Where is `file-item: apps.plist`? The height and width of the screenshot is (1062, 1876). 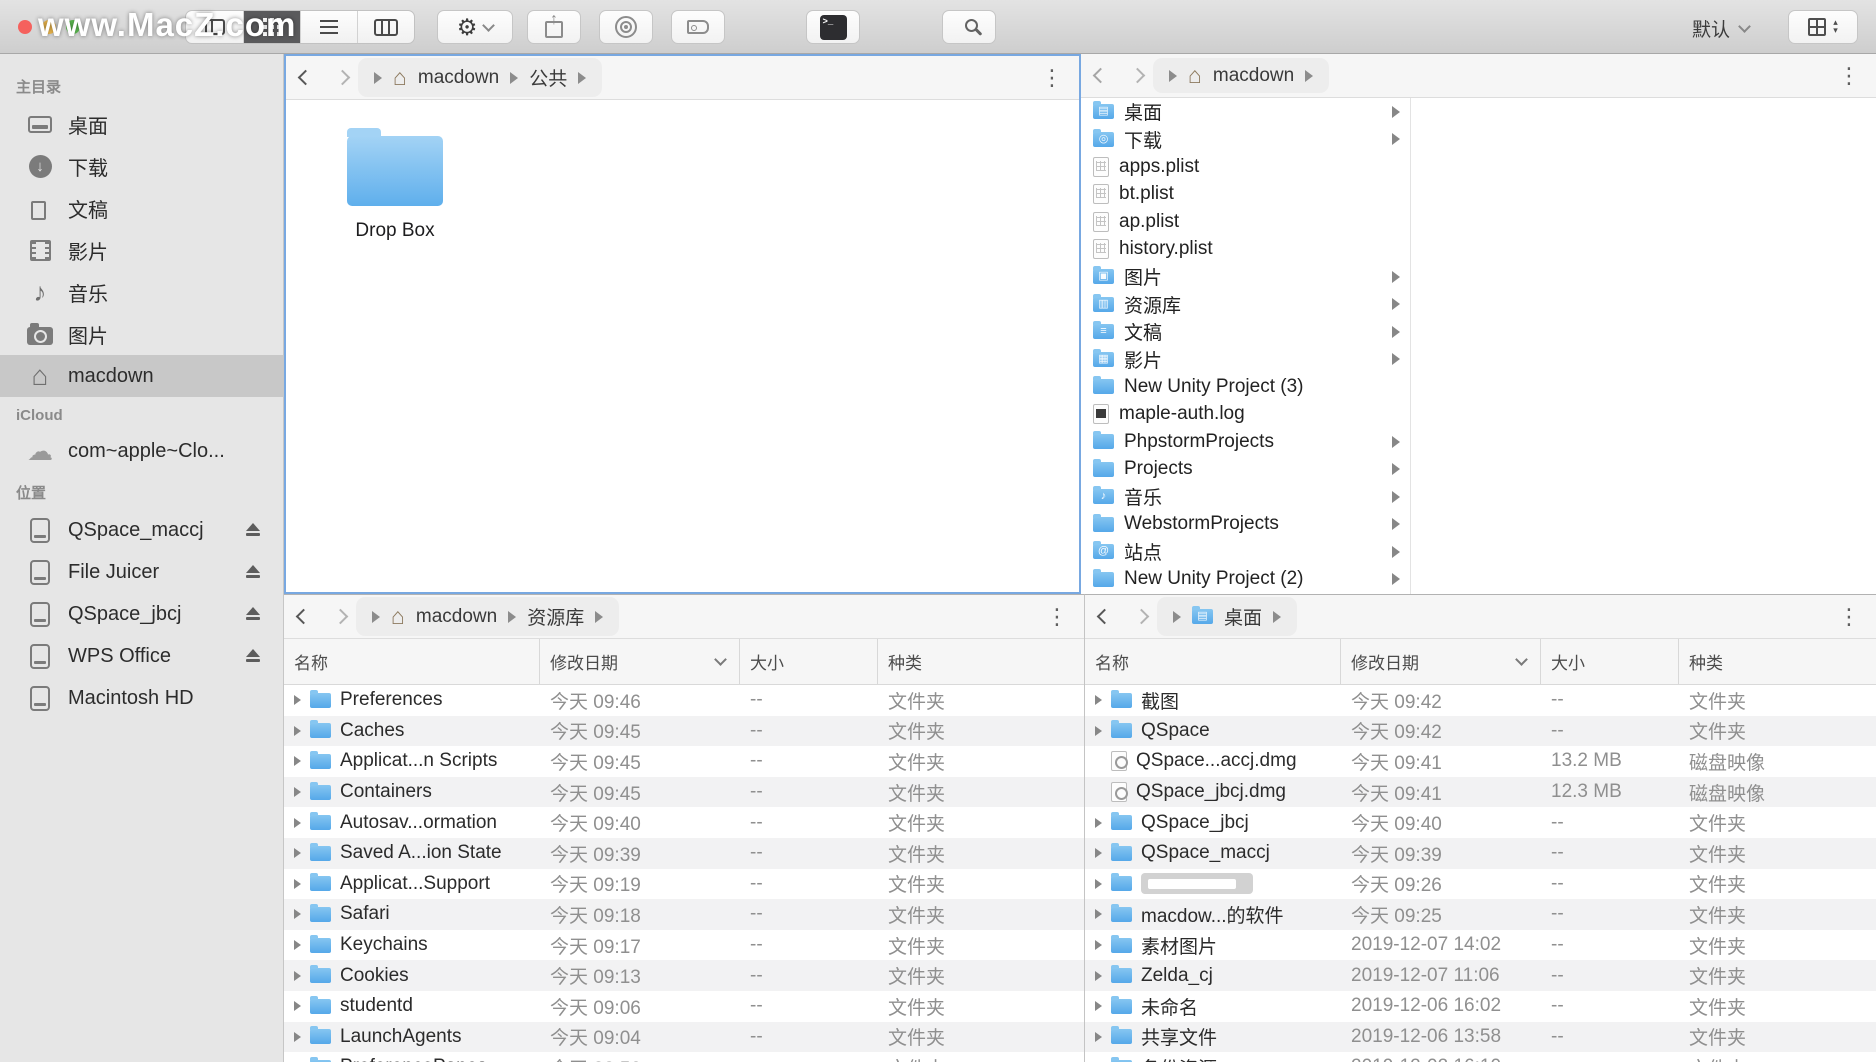
file-item: apps.plist is located at coordinates (1245, 167).